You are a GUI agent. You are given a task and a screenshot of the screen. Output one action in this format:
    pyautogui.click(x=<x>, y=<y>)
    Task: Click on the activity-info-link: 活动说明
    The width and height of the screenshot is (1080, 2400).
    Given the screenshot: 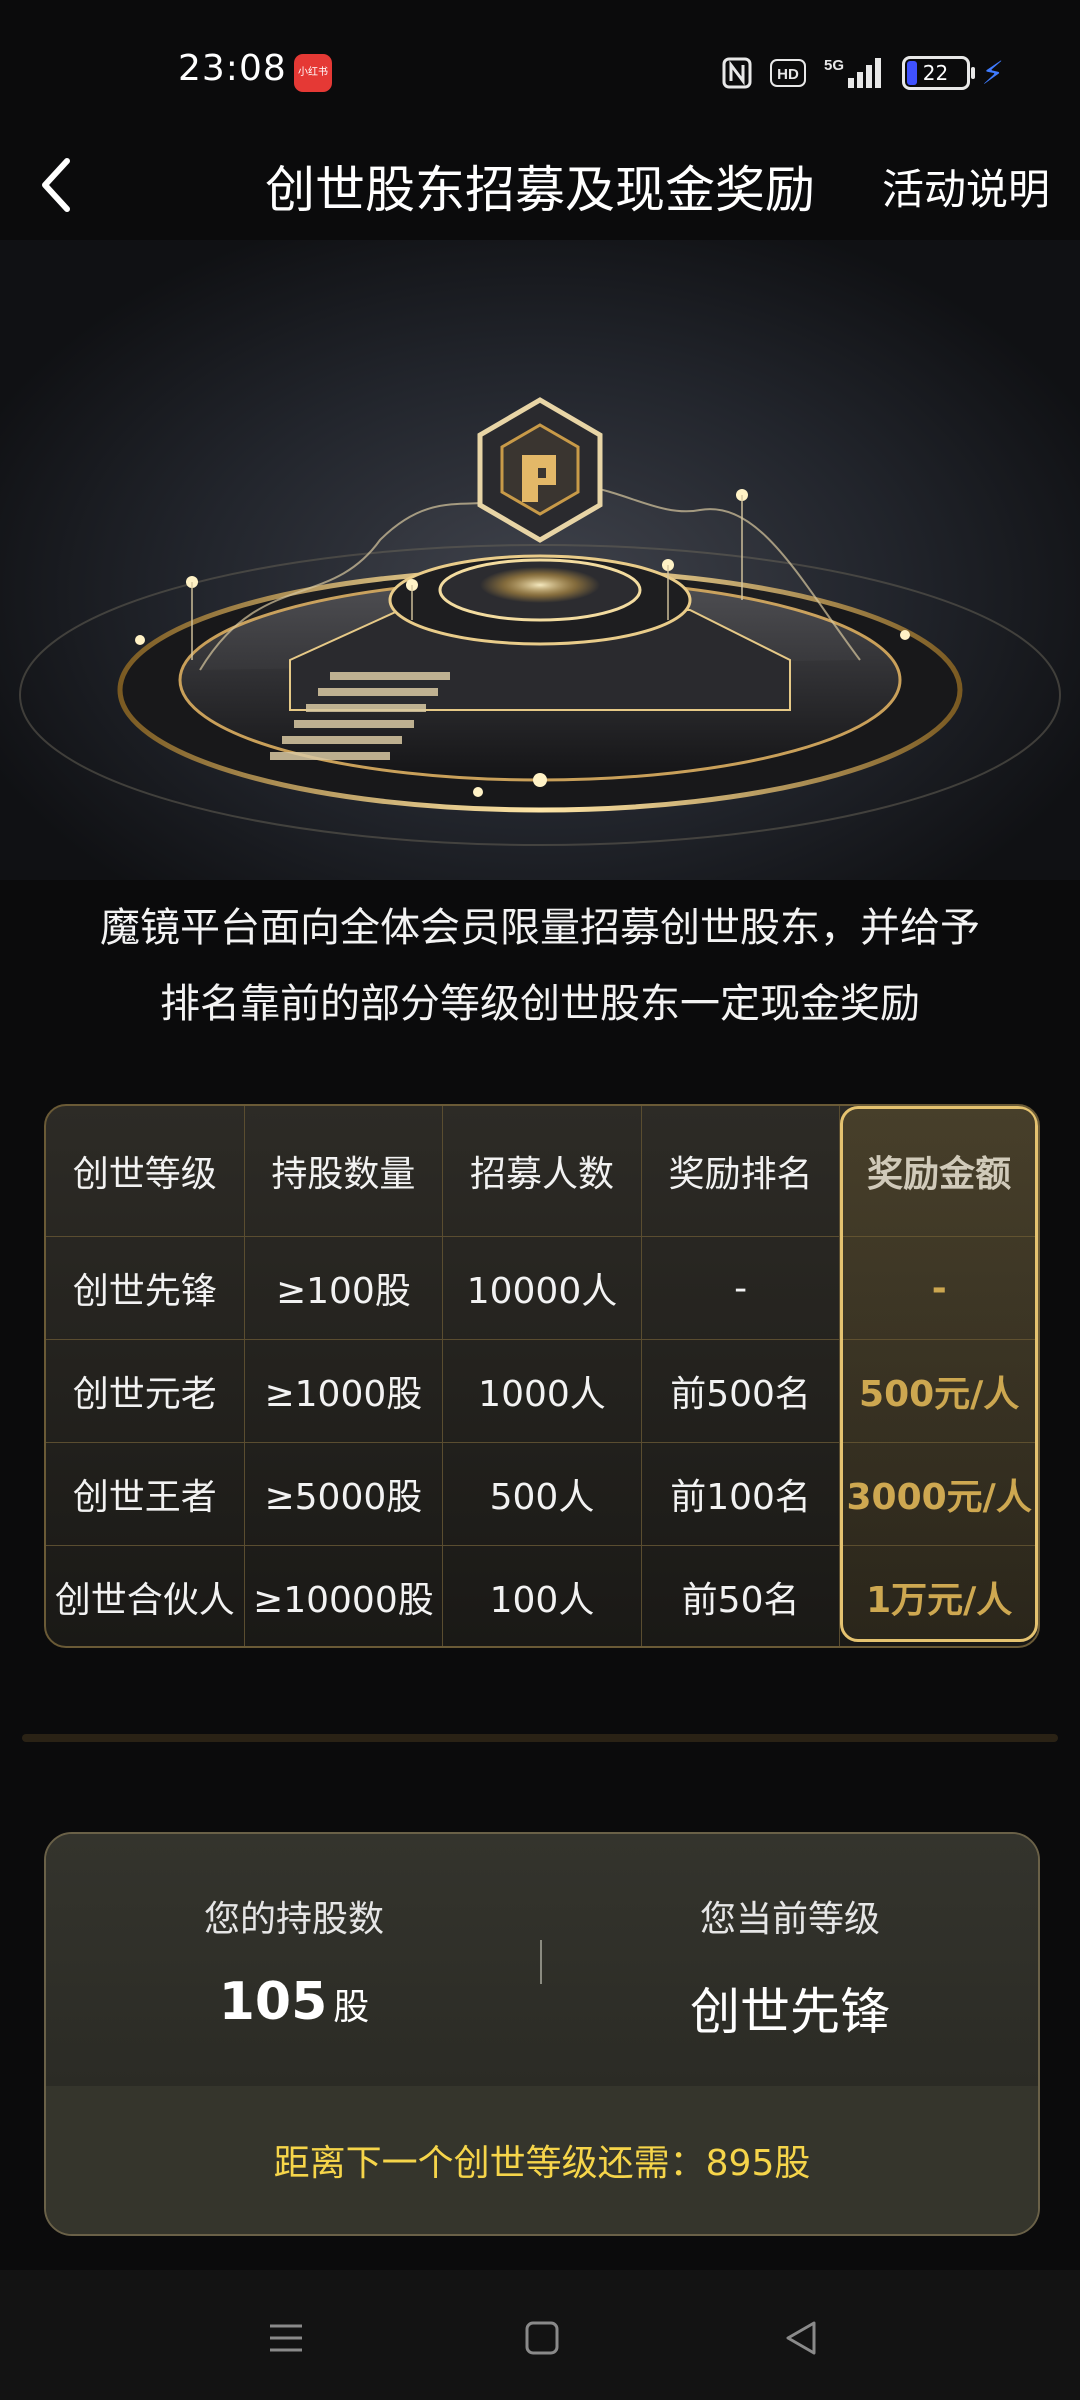 What is the action you would take?
    pyautogui.click(x=966, y=190)
    